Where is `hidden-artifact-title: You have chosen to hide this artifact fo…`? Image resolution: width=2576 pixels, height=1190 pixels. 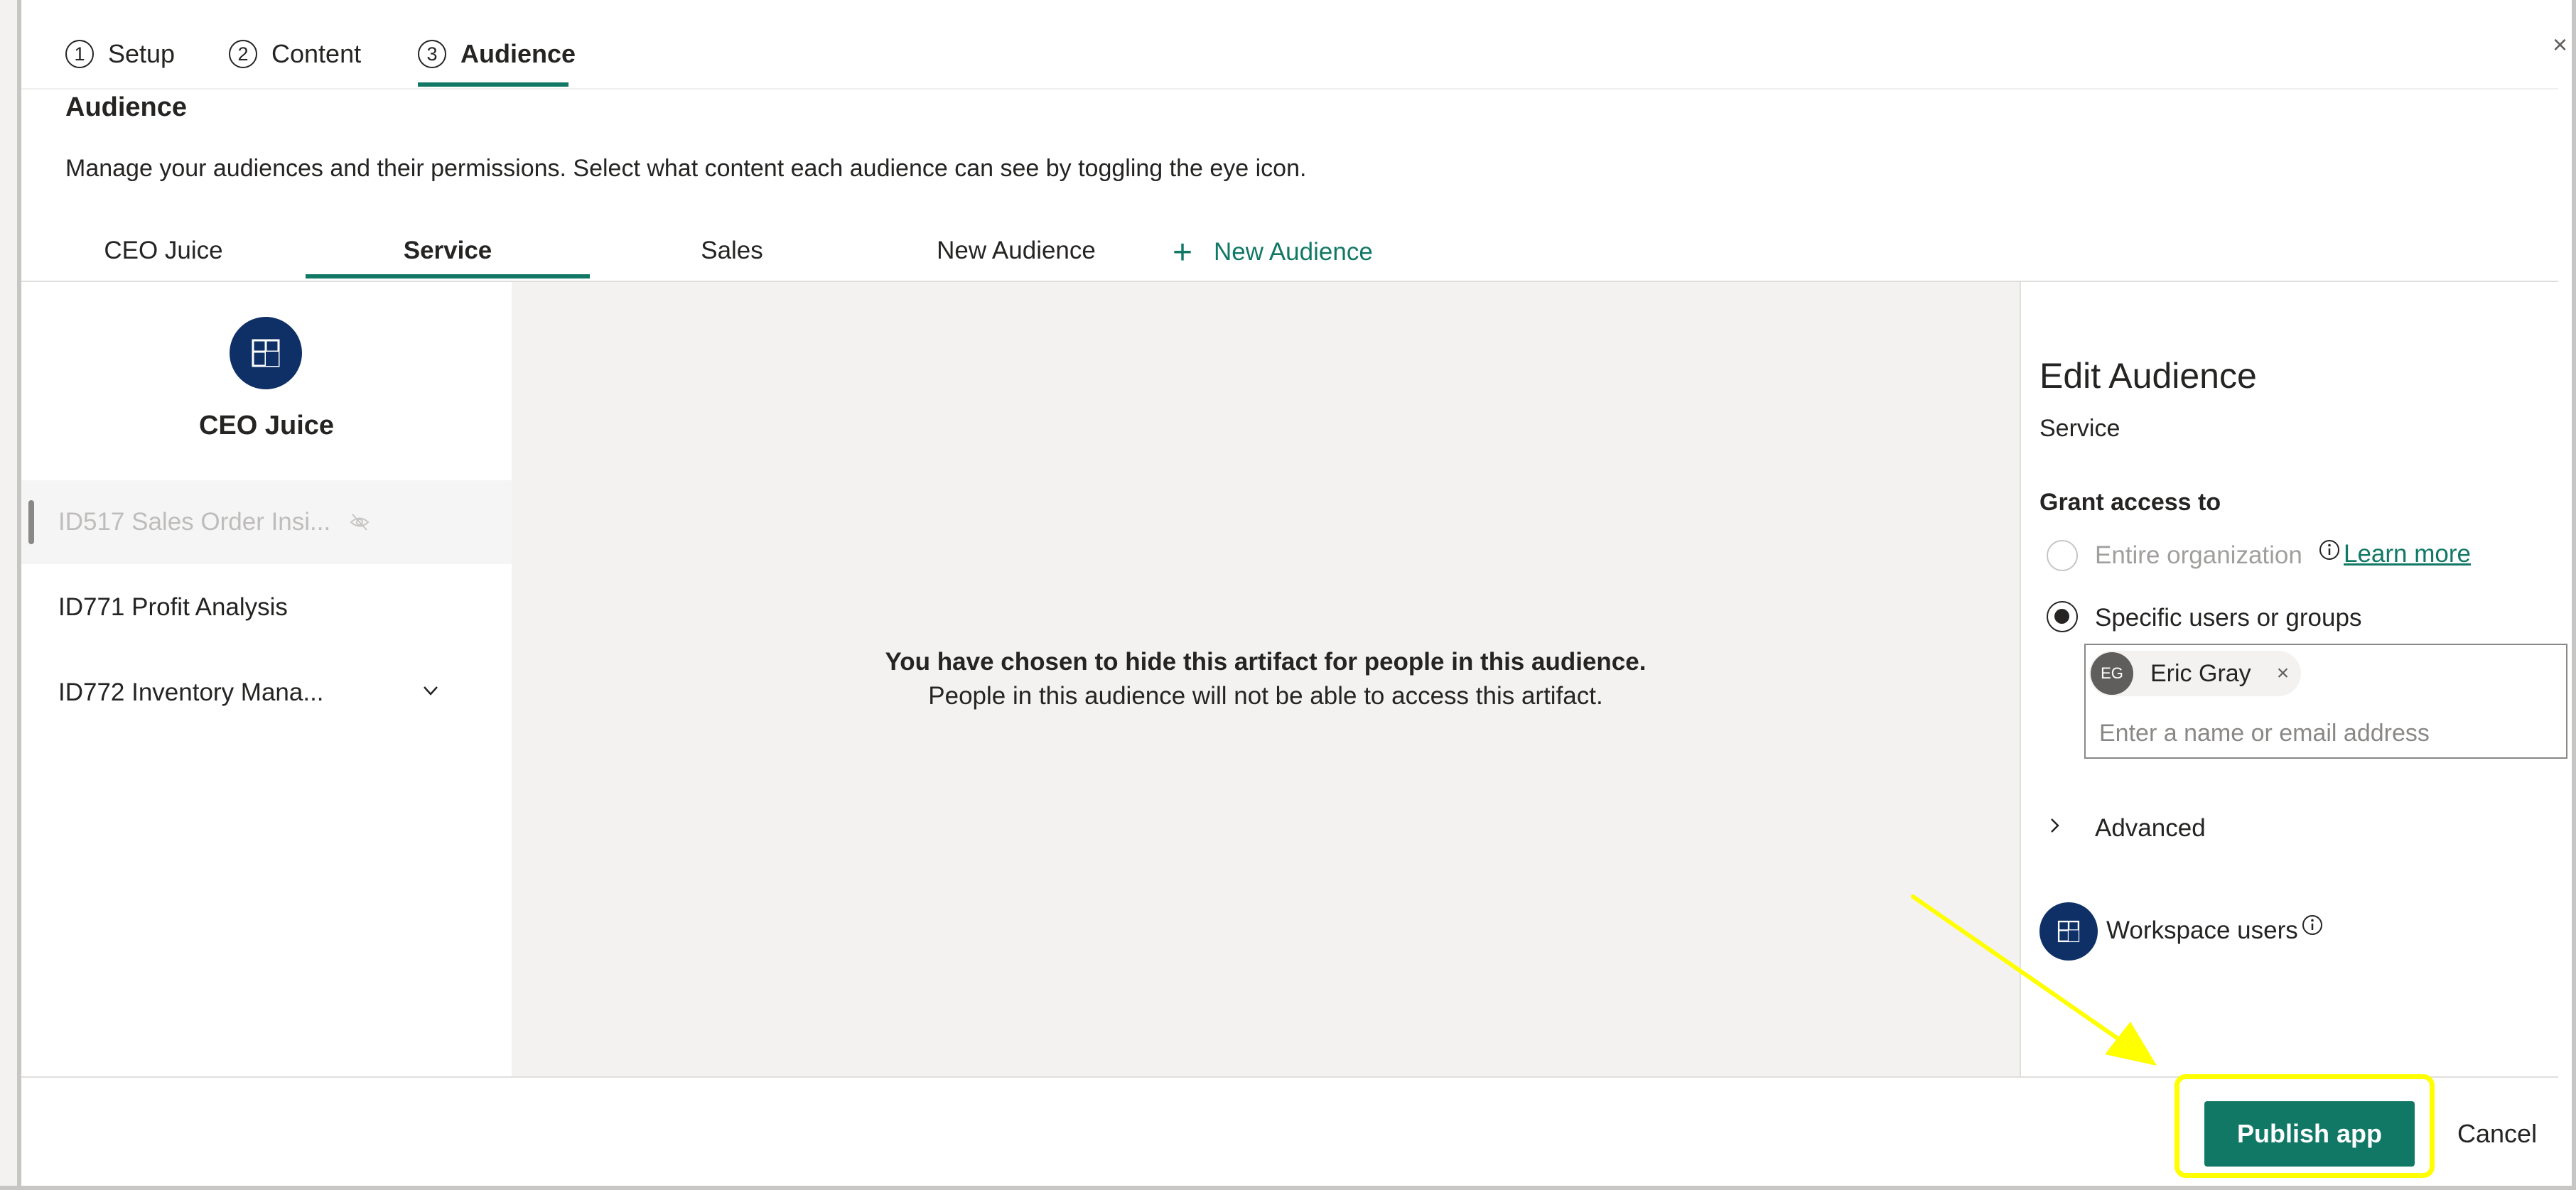
hidden-artifact-title: You have chosen to hide this artifact fo… is located at coordinates (1266, 662).